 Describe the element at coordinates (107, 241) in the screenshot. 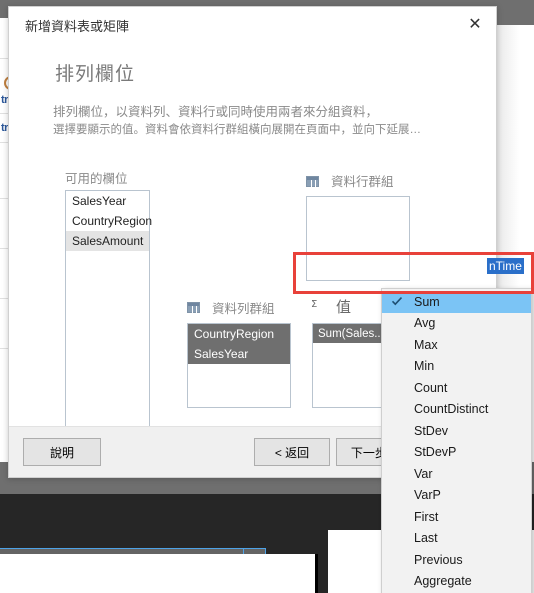

I see `list-item: SalesAmount` at that location.